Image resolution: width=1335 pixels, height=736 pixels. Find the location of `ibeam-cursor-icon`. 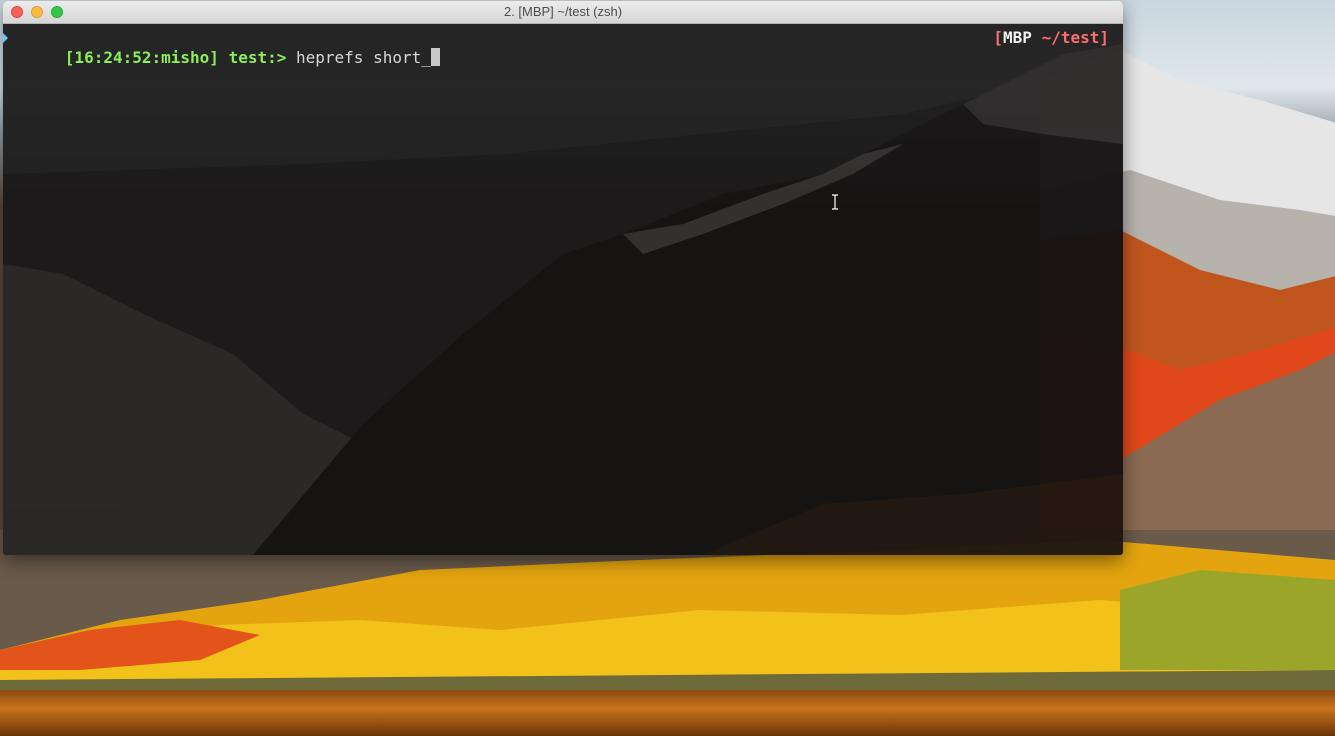

ibeam-cursor-icon is located at coordinates (835, 202).